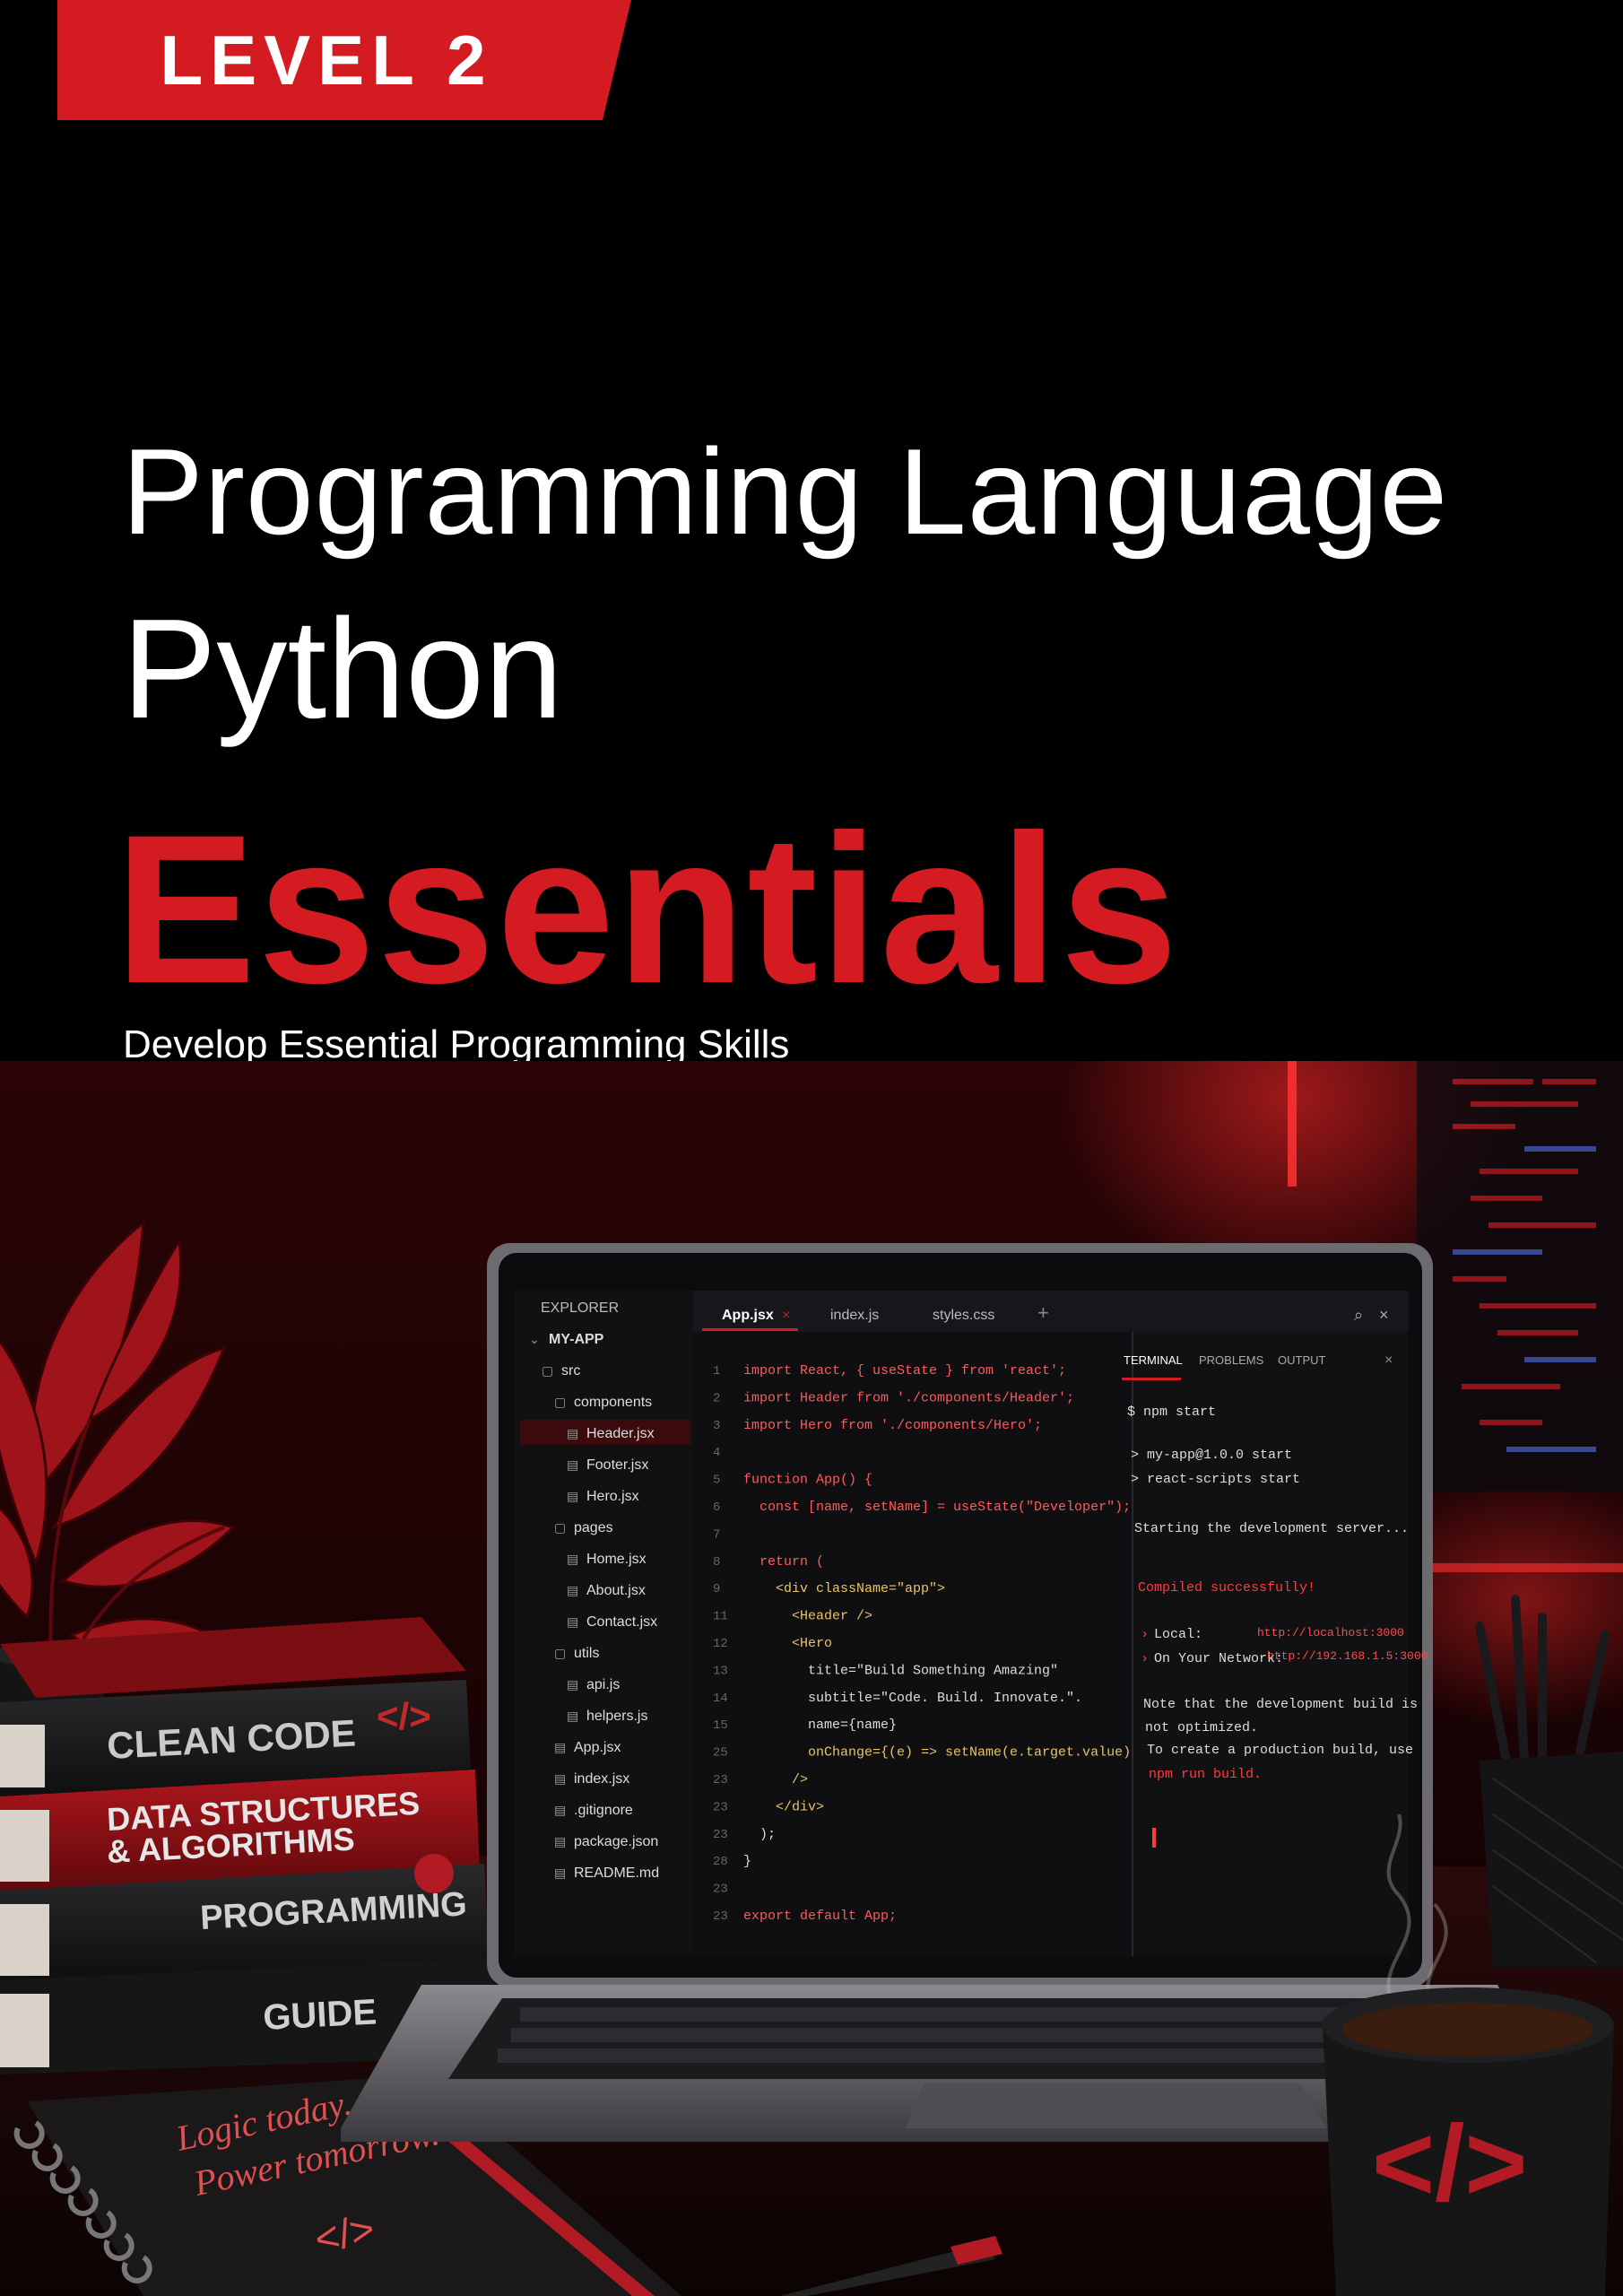  I want to click on tree-item: Home.jsx, so click(616, 1559).